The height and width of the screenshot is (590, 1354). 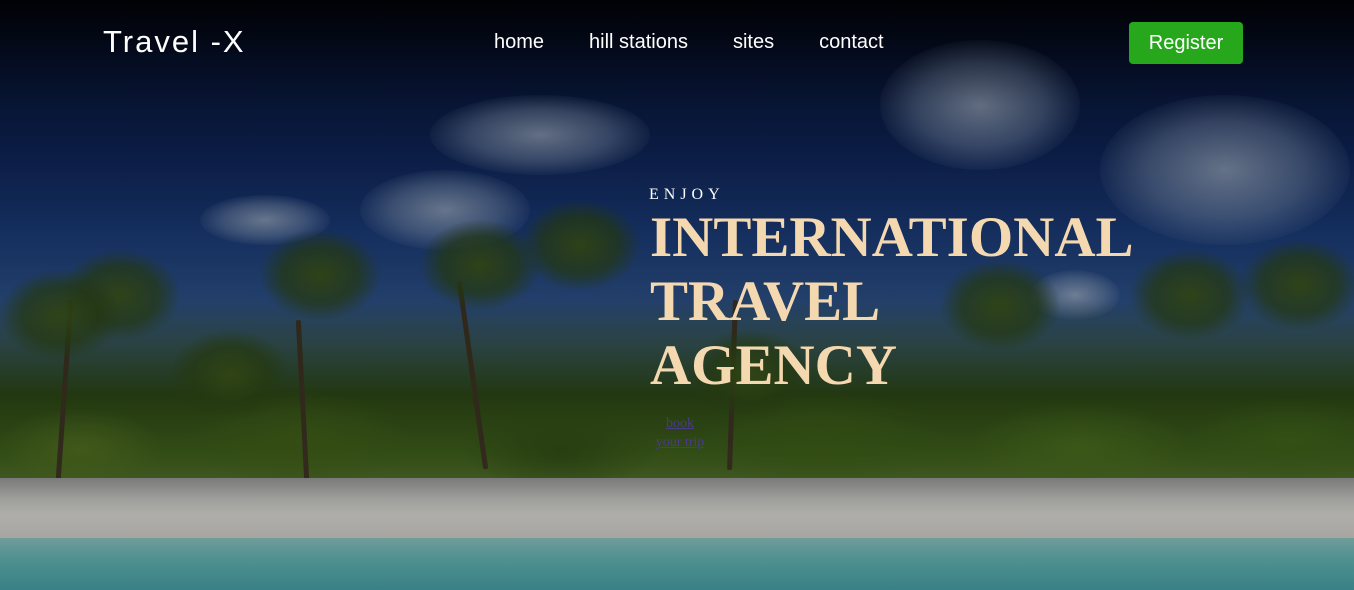 I want to click on headline-line-2: TRAVEL, so click(x=765, y=301).